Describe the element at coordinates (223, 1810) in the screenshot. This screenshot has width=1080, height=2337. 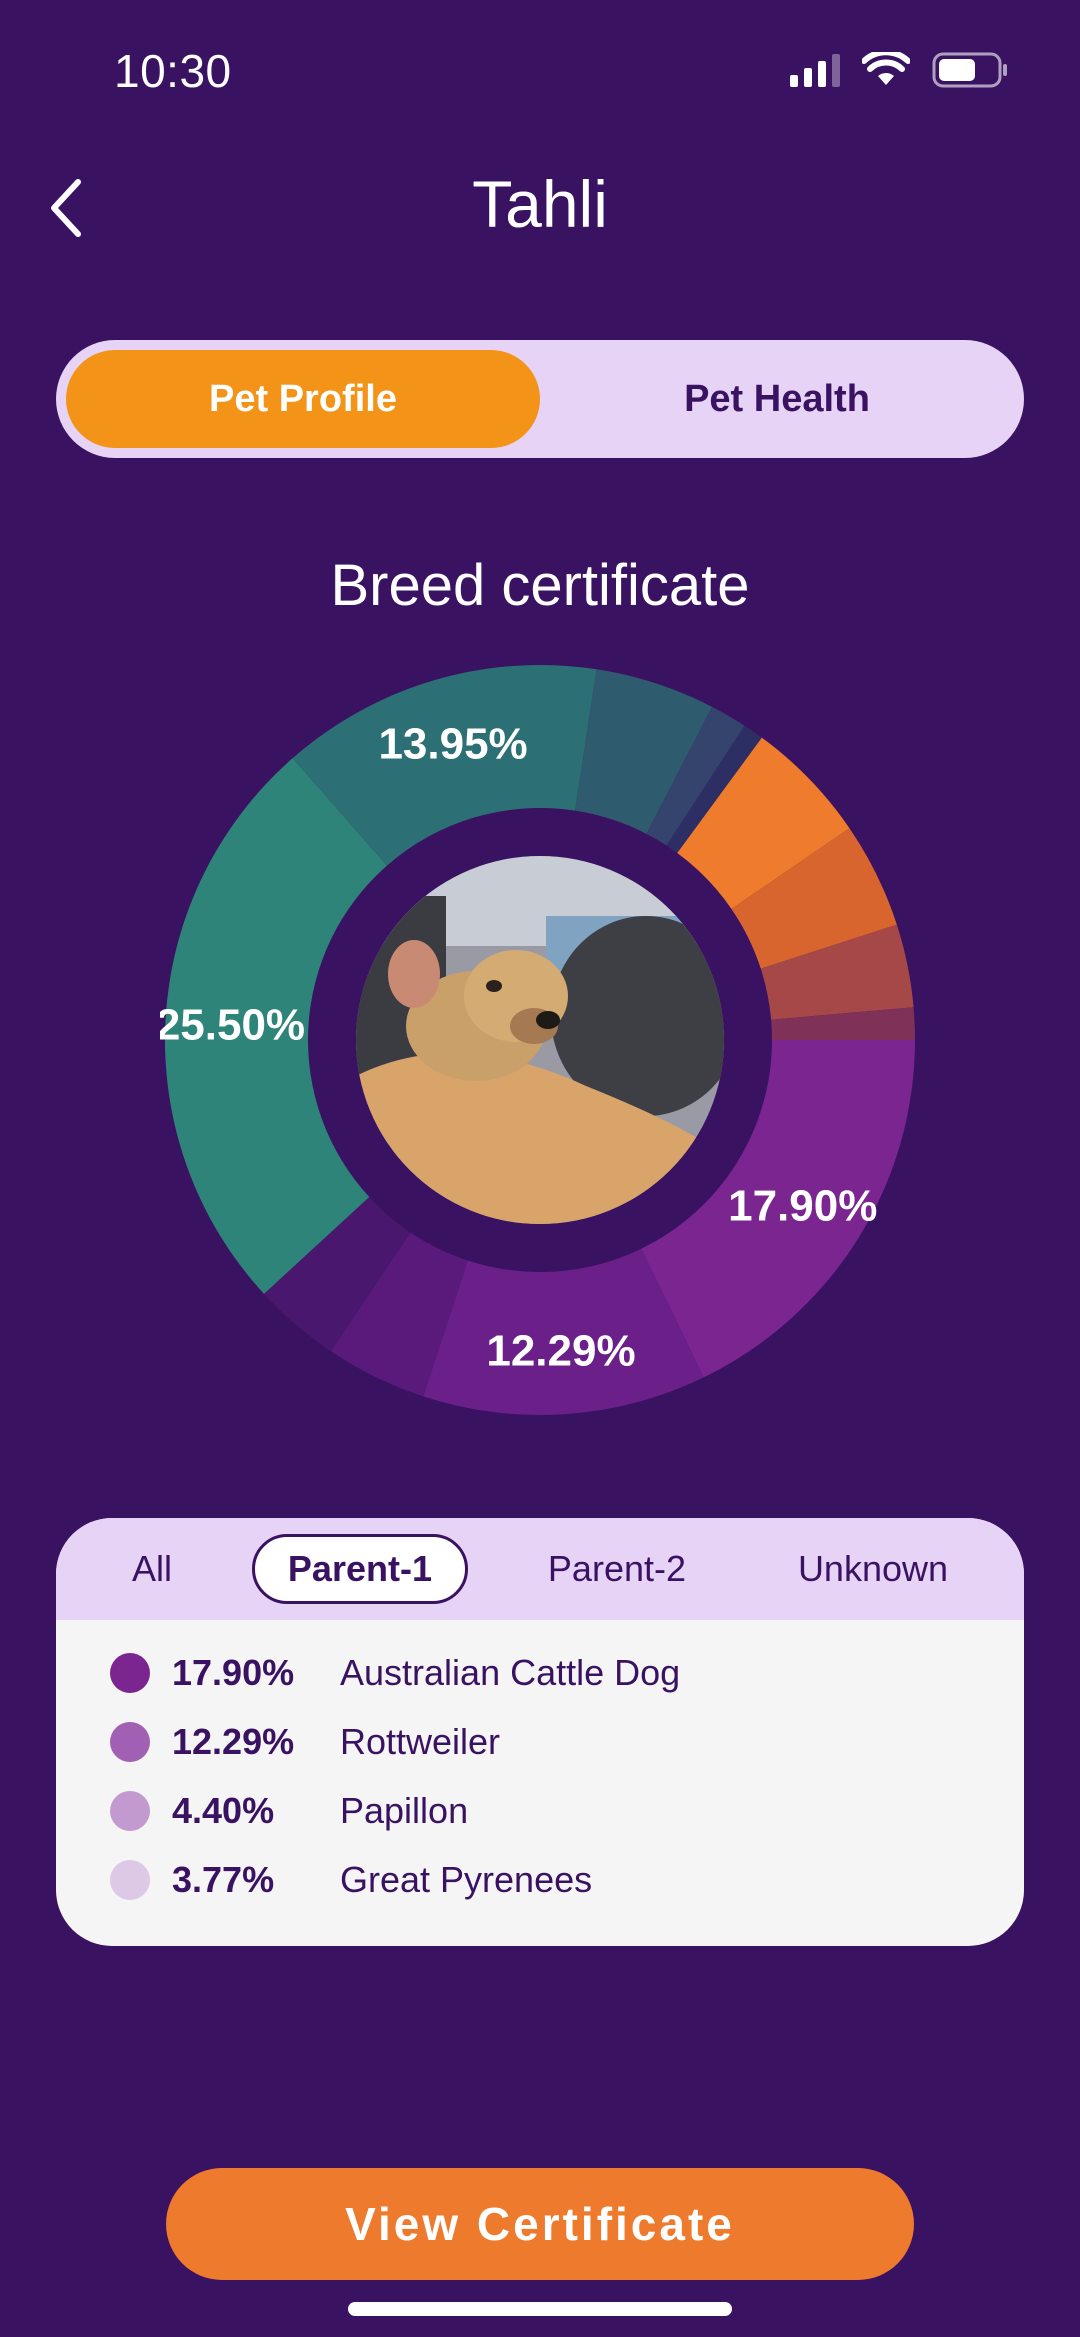
I see `breed-percent: 4.40%` at that location.